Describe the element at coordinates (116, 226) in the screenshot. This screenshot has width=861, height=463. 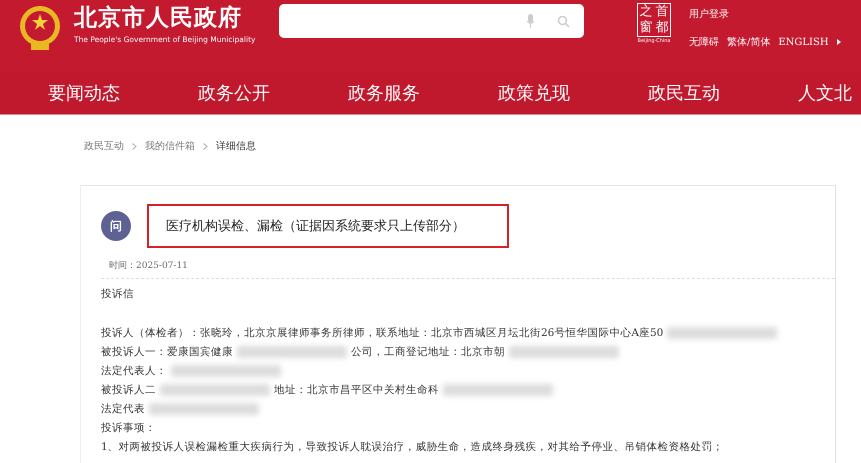
I see `question-badge: 问` at that location.